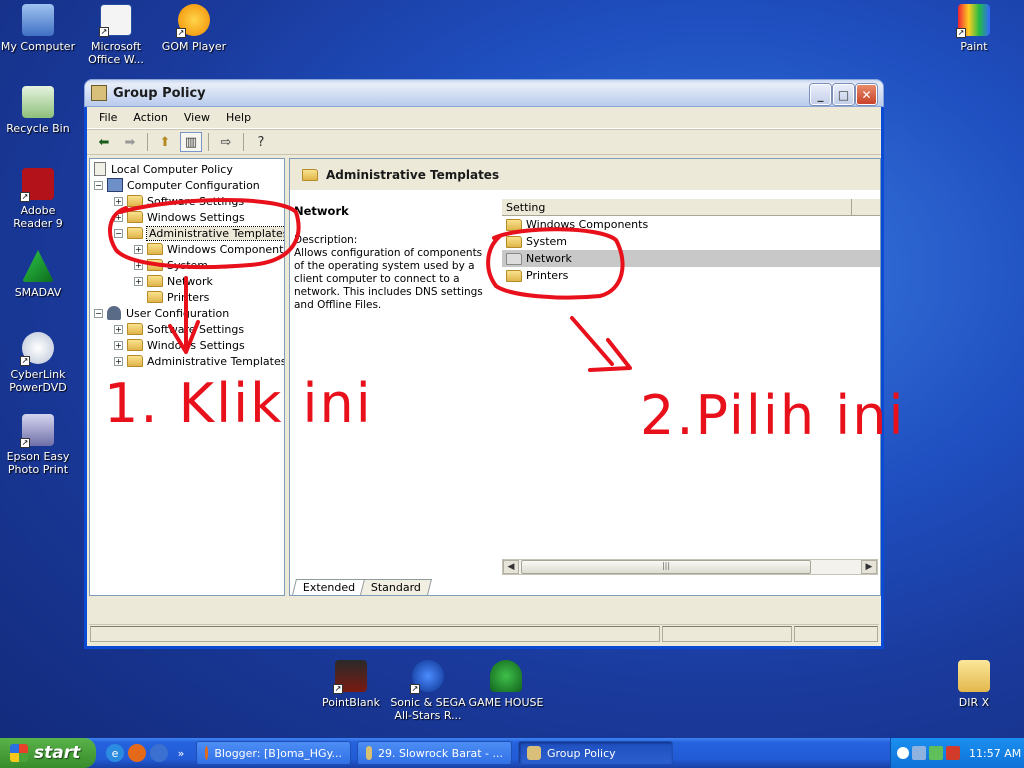 This screenshot has width=1024, height=768. I want to click on clock: 11:57 AM, so click(995, 753).